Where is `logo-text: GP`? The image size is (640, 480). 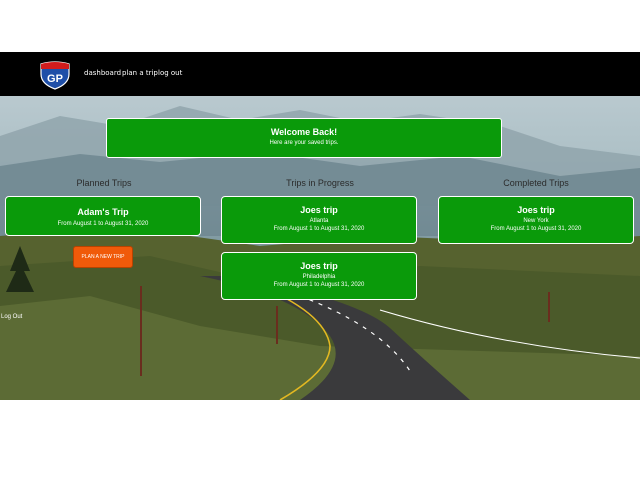 logo-text: GP is located at coordinates (55, 79).